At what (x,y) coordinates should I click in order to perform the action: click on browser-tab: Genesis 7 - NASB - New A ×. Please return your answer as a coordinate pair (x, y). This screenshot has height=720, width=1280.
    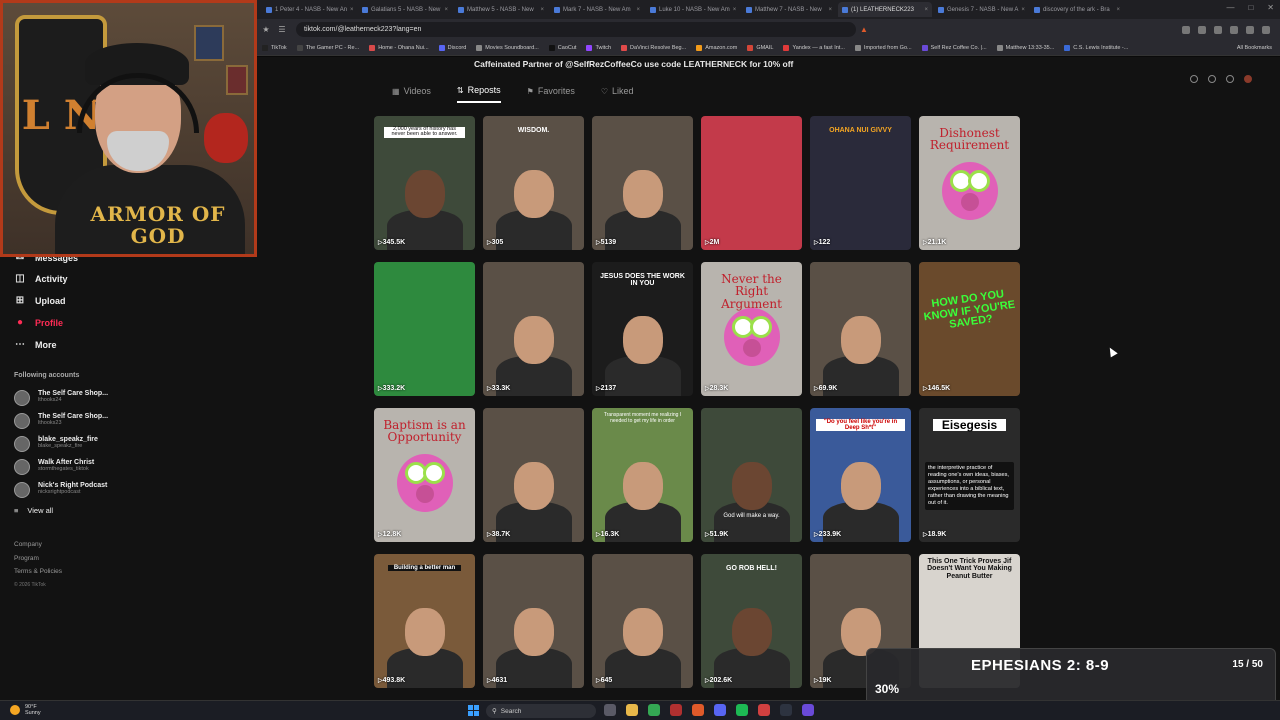
    Looking at the image, I should click on (981, 9).